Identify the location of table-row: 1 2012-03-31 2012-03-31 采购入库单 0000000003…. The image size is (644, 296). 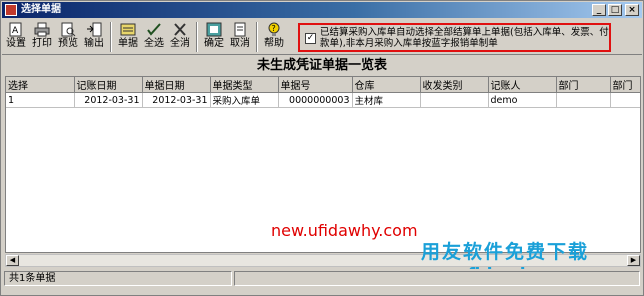
(323, 100).